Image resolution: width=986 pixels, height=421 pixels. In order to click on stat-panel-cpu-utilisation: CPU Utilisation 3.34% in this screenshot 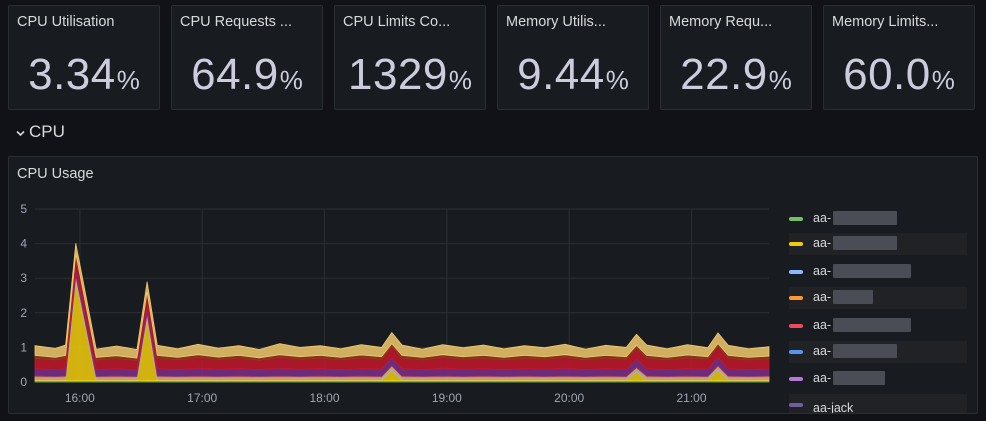, I will do `click(84, 57)`.